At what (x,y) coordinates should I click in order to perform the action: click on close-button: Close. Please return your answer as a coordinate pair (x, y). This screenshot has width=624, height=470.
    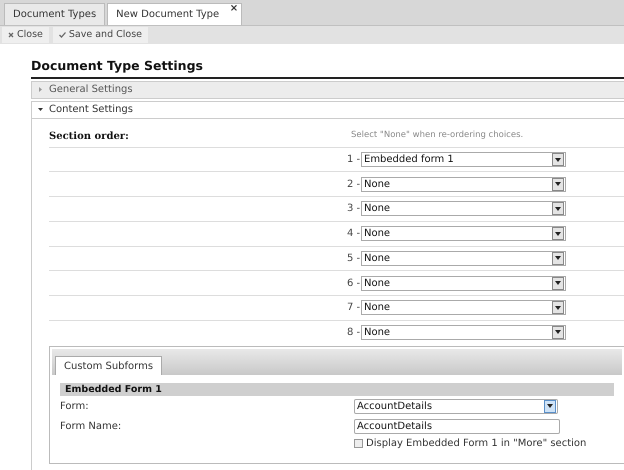
    Looking at the image, I should click on (25, 35).